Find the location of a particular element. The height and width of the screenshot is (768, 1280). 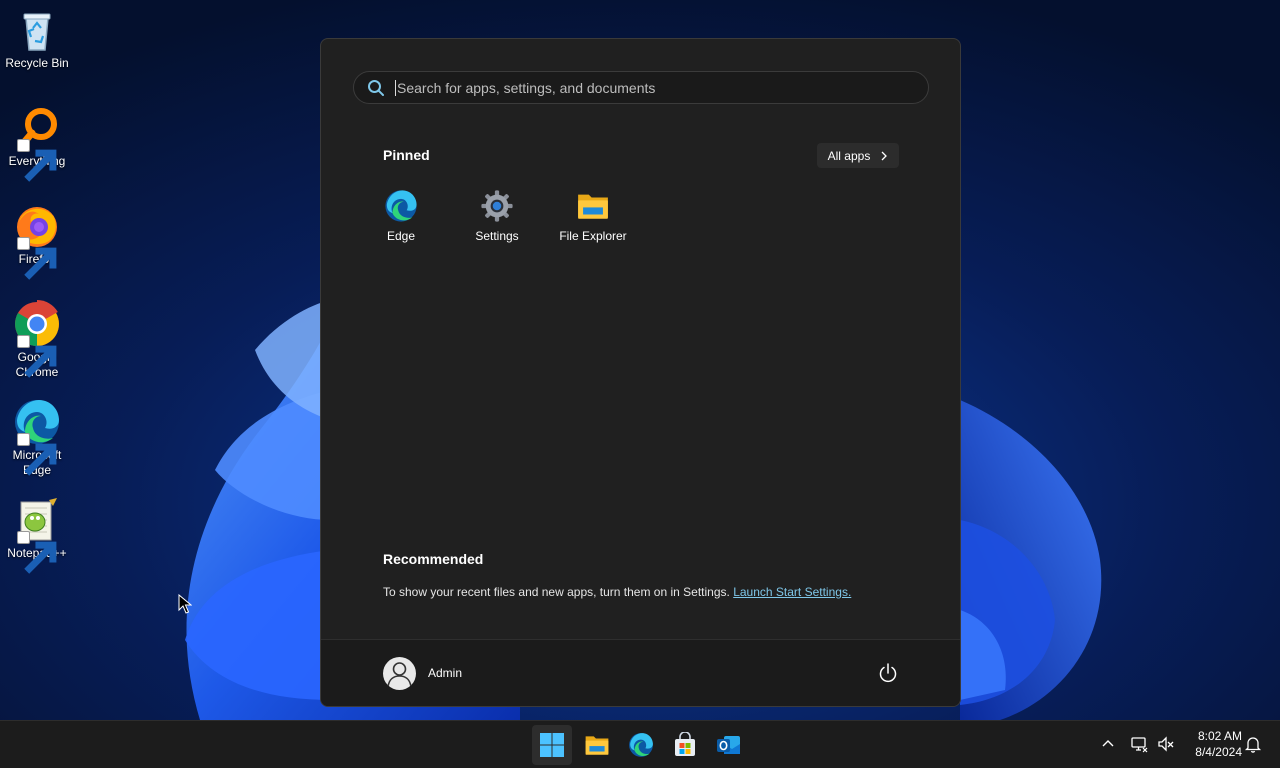

show-hidden-icons-chevron-up-icon is located at coordinates (1108, 744).